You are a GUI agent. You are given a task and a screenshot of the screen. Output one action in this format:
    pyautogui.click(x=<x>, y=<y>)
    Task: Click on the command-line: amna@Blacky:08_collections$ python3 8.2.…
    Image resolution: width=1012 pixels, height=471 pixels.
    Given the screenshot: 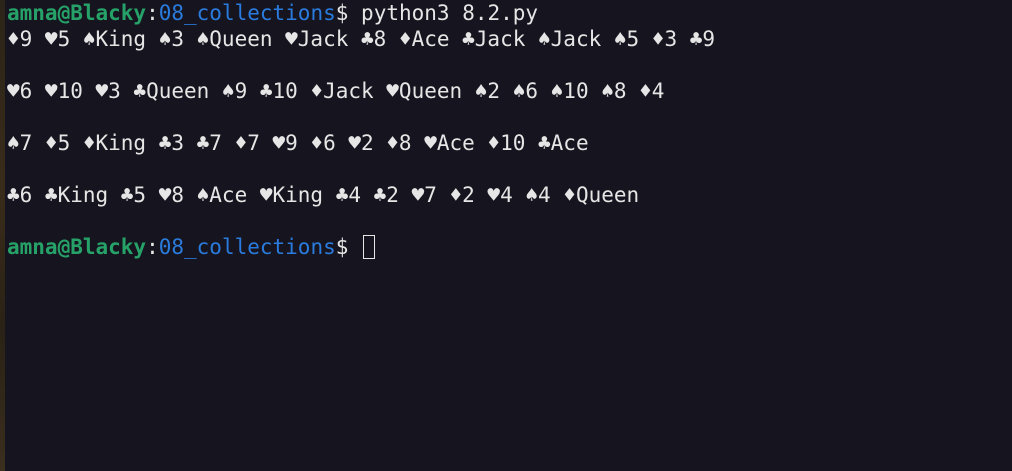 What is the action you would take?
    pyautogui.click(x=508, y=13)
    